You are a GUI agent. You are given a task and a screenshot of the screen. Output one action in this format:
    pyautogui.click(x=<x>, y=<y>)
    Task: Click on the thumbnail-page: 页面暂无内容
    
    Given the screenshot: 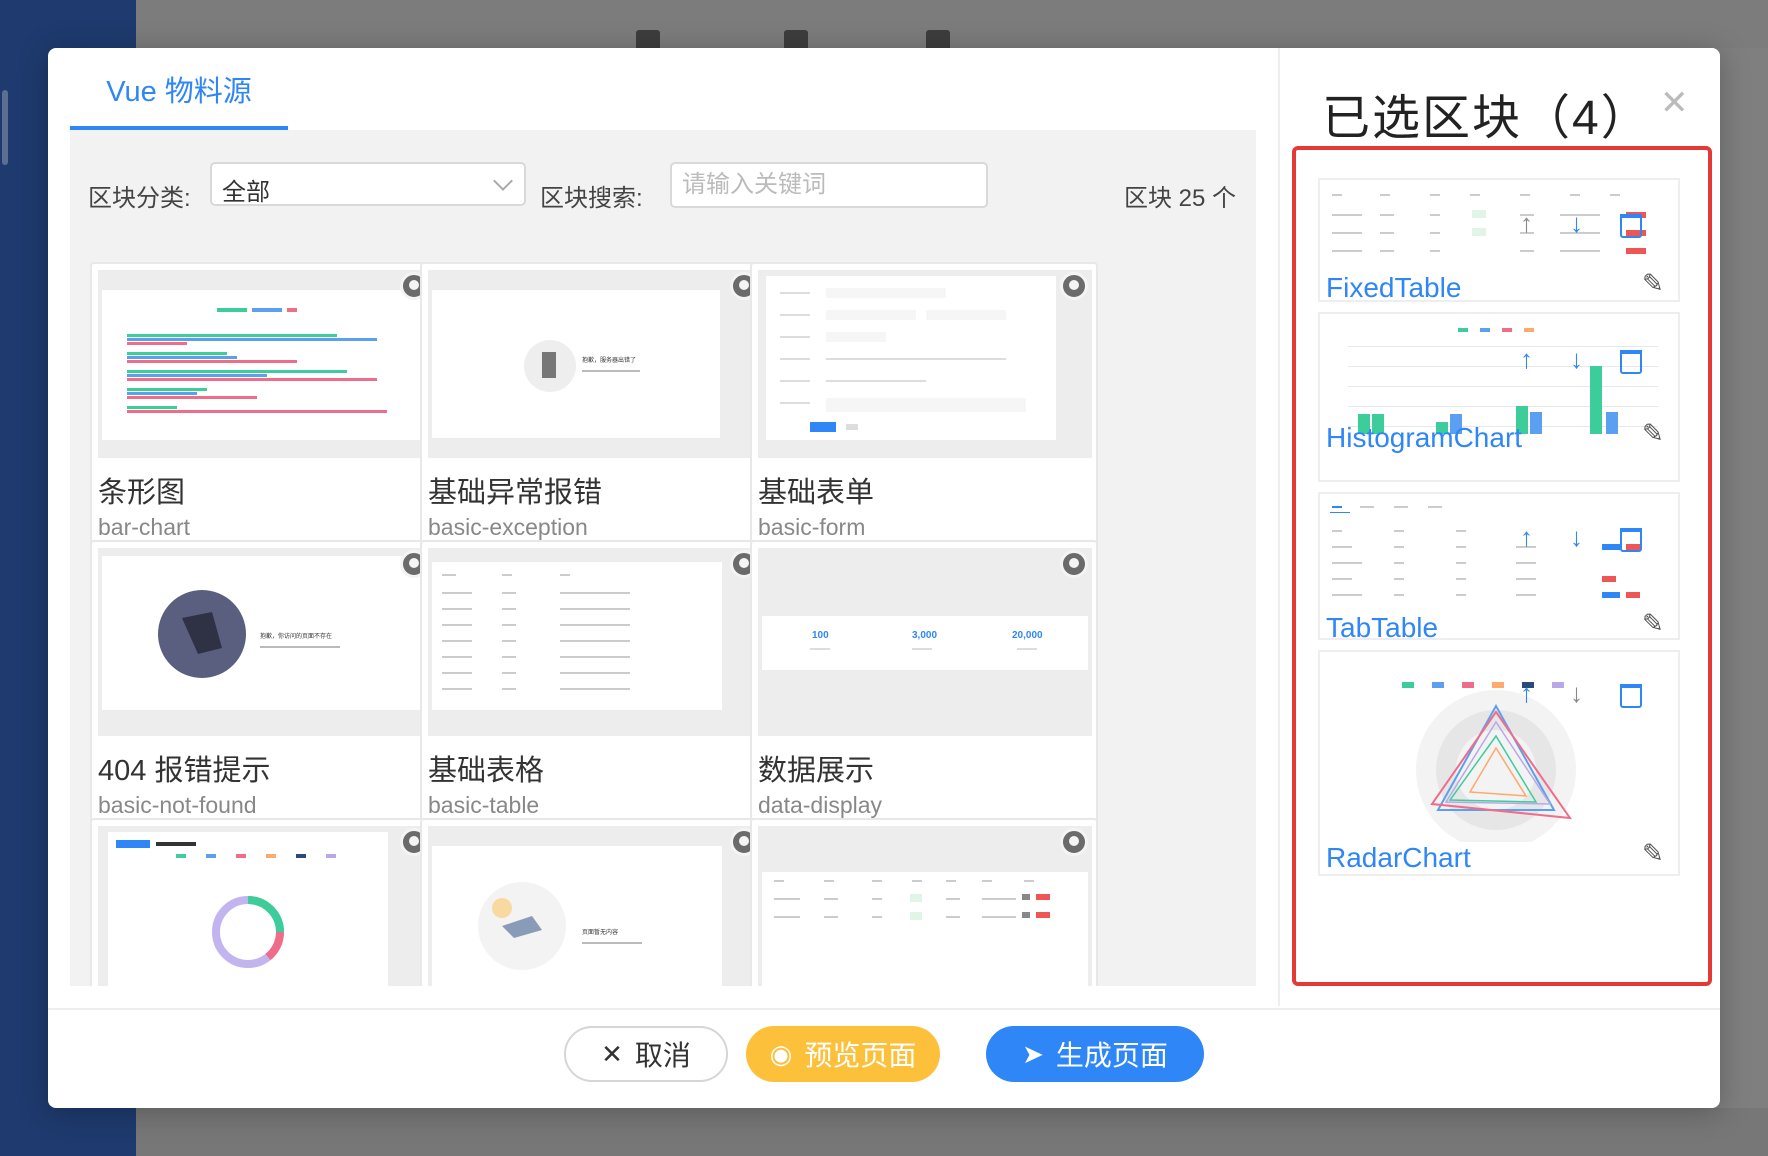 What is the action you would take?
    pyautogui.click(x=577, y=916)
    